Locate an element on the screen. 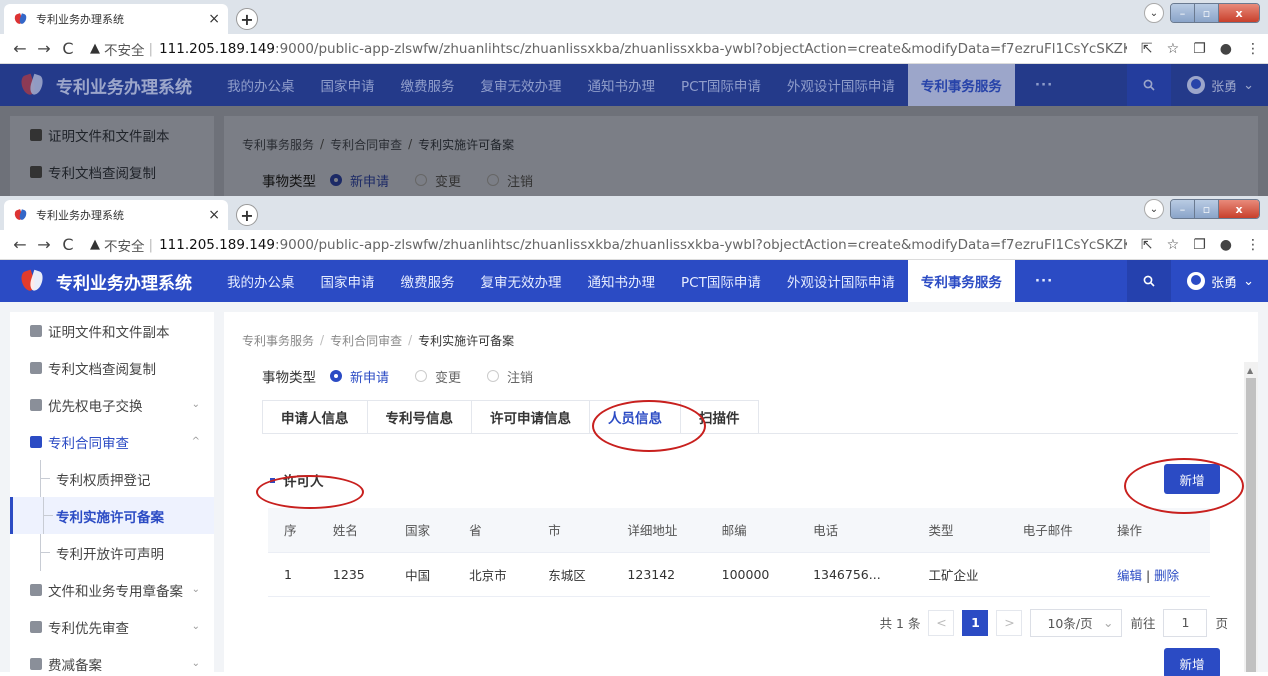 Image resolution: width=1268 pixels, height=676 pixels. sidebar-item-fee-reduction: 费减备案 ⌄ is located at coordinates (112, 660).